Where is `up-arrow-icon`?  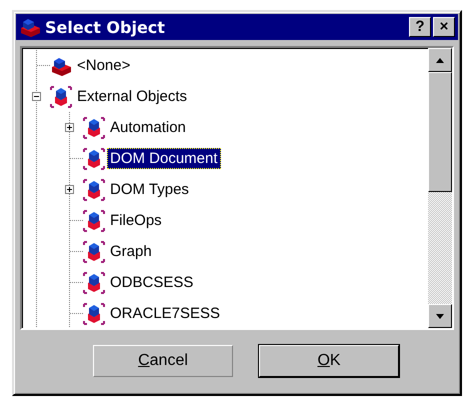 up-arrow-icon is located at coordinates (440, 60).